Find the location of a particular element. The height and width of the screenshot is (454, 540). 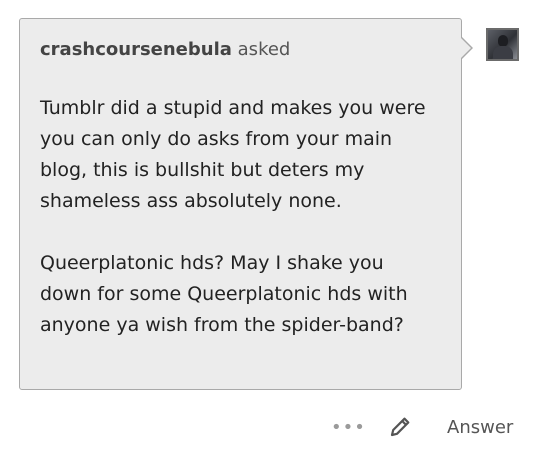

asker-name: crashcoursenebula is located at coordinates (136, 49).